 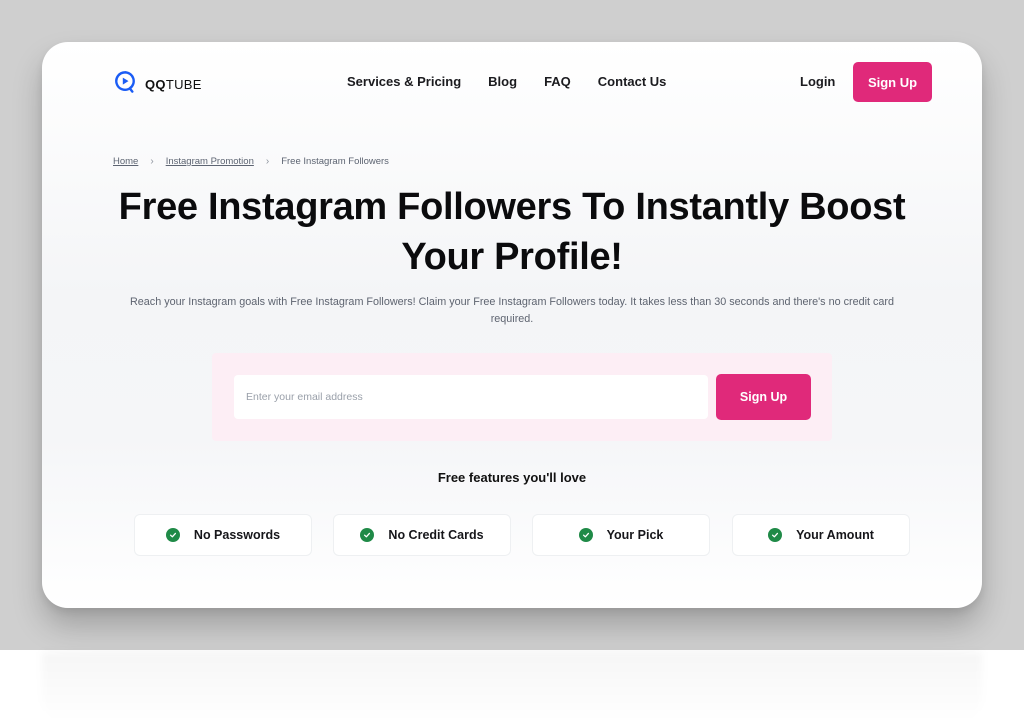 What do you see at coordinates (892, 82) in the screenshot?
I see `header-sign-up-button: Sign Up` at bounding box center [892, 82].